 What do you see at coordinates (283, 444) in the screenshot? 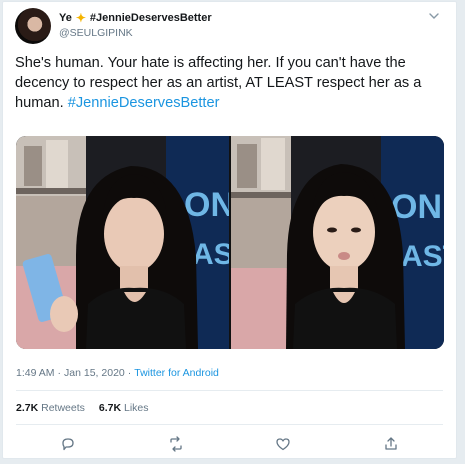
I see `heart-icon` at bounding box center [283, 444].